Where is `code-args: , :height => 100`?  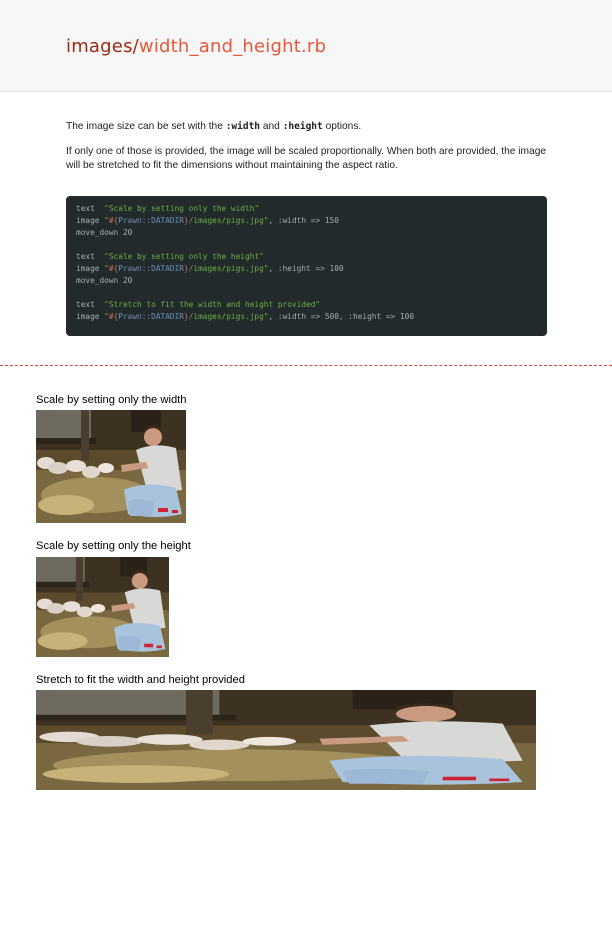
code-args: , :height => 100 is located at coordinates (306, 268).